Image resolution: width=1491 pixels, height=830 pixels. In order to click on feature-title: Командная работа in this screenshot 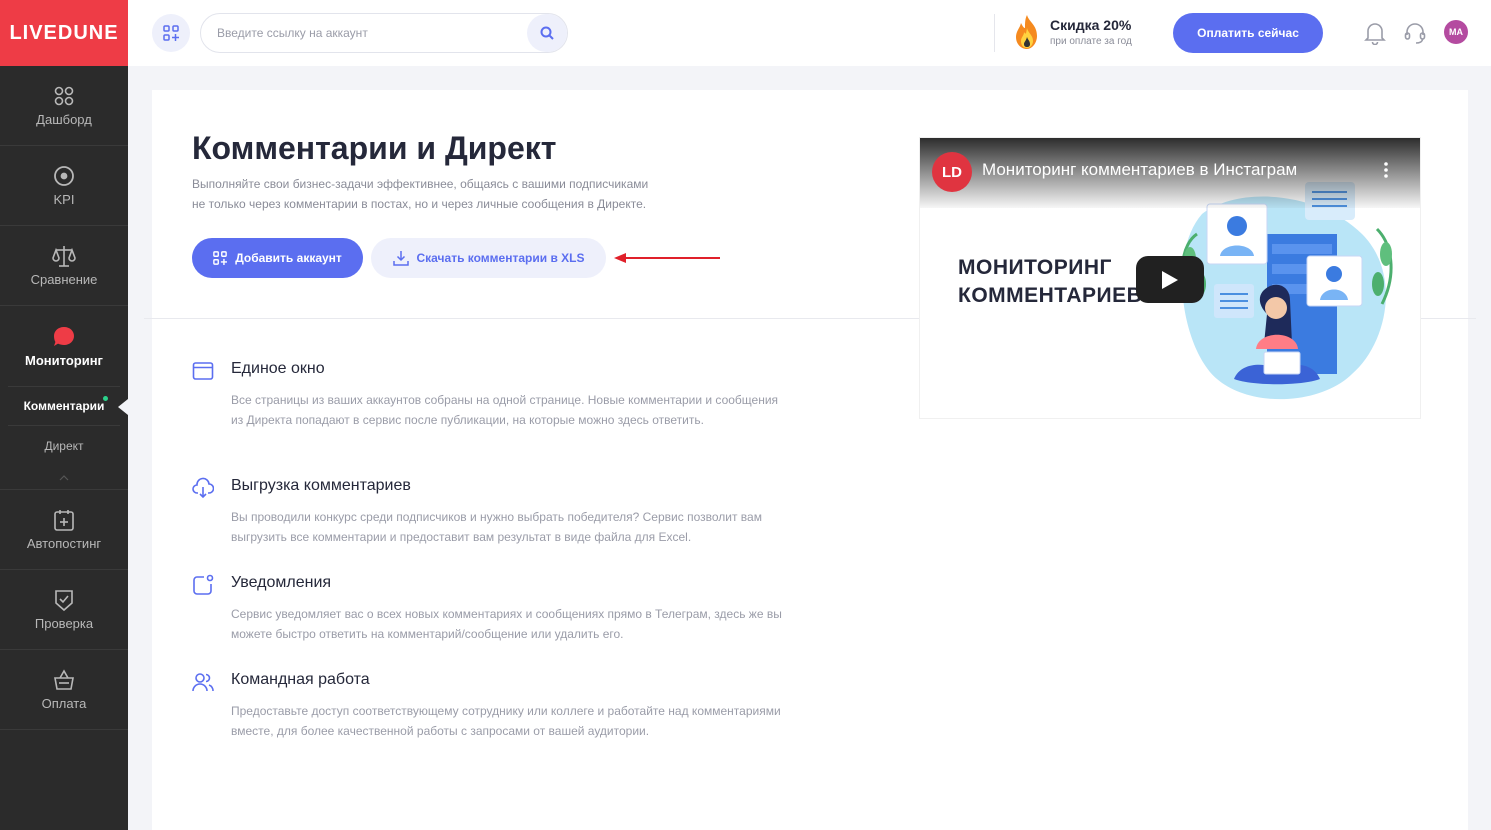, I will do `click(300, 679)`.